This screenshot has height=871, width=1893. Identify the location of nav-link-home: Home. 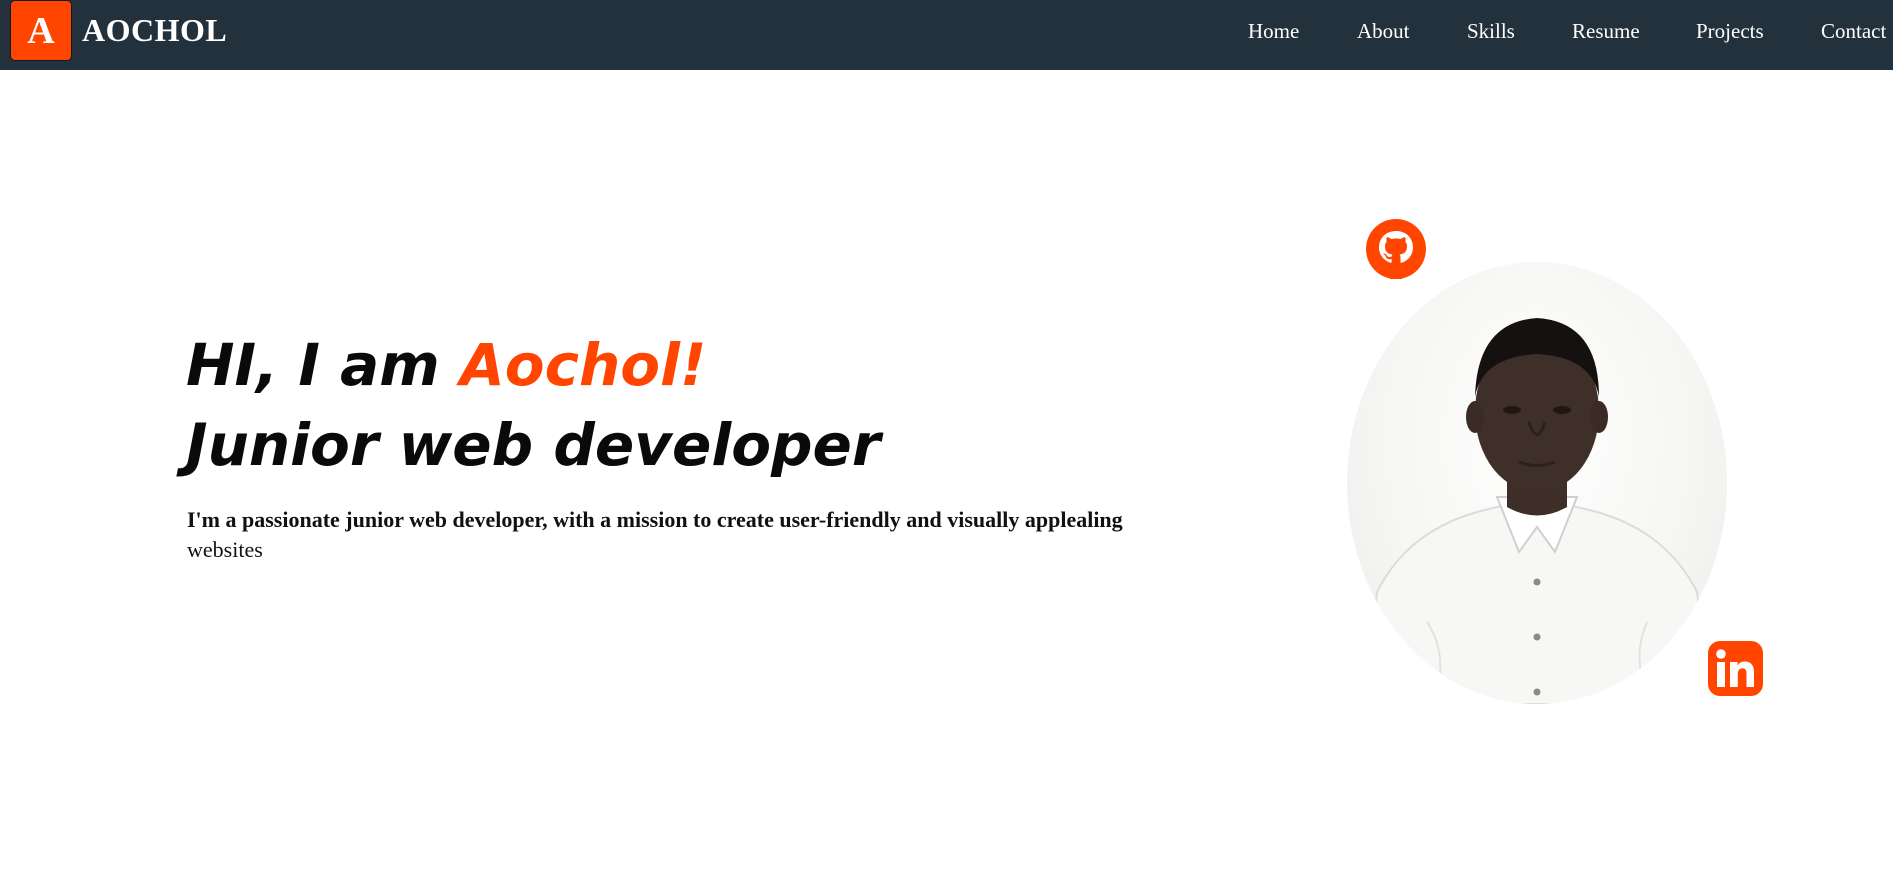
(1273, 31).